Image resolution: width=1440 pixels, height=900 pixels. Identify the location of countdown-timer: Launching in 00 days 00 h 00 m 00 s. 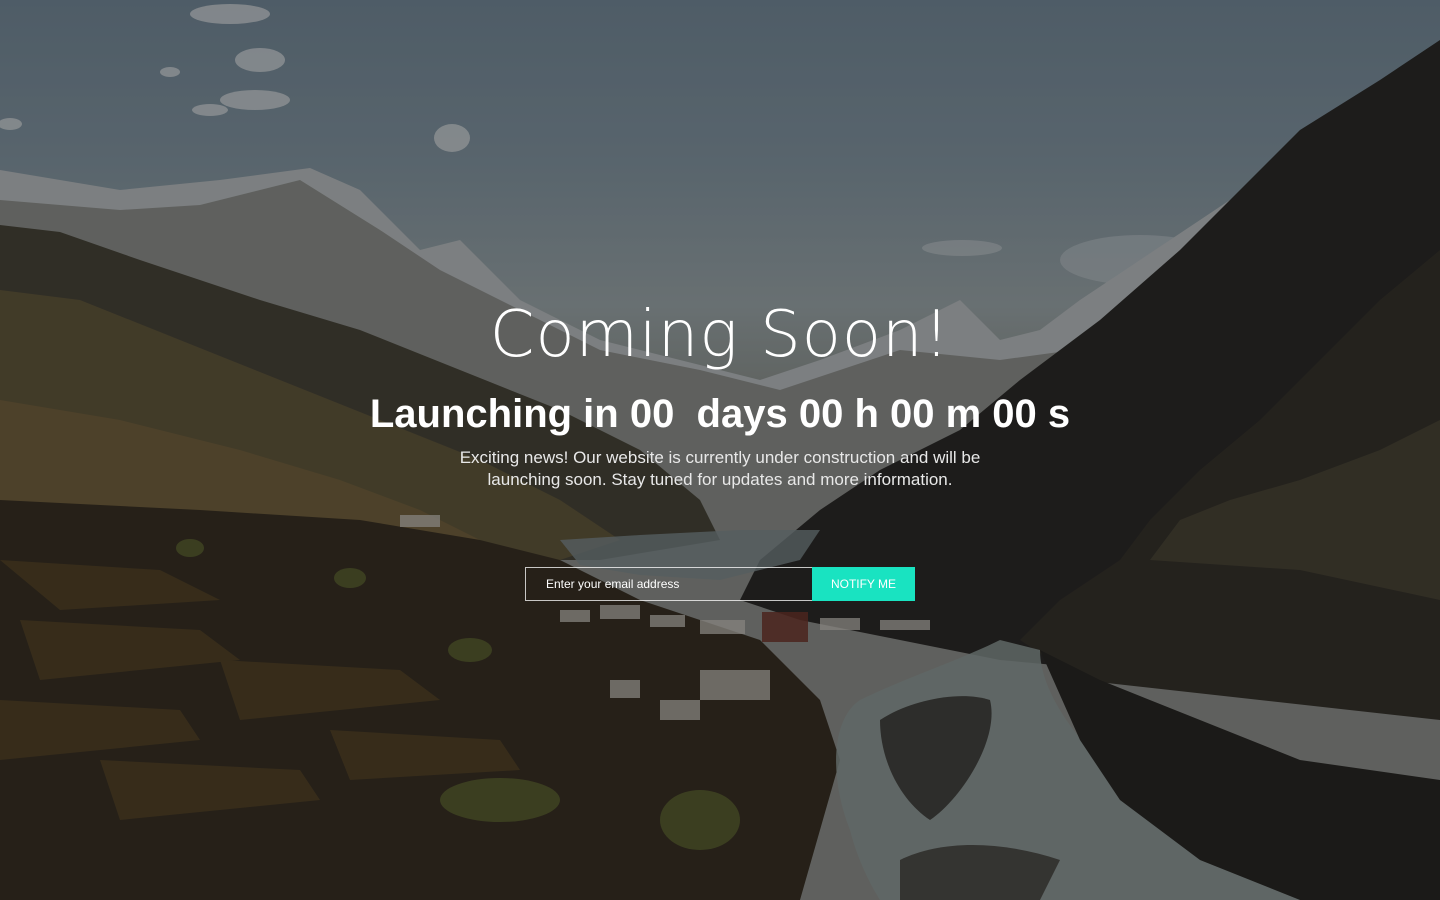
(720, 414).